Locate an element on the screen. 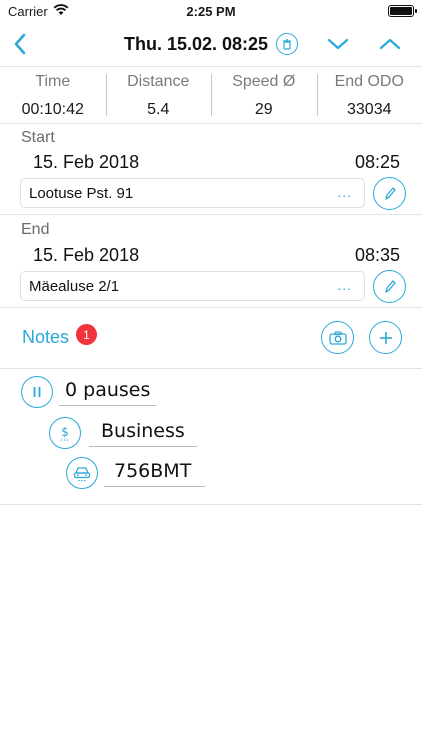 This screenshot has height=750, width=422. stat-end-odo: End ODO 33034 is located at coordinates (369, 96).